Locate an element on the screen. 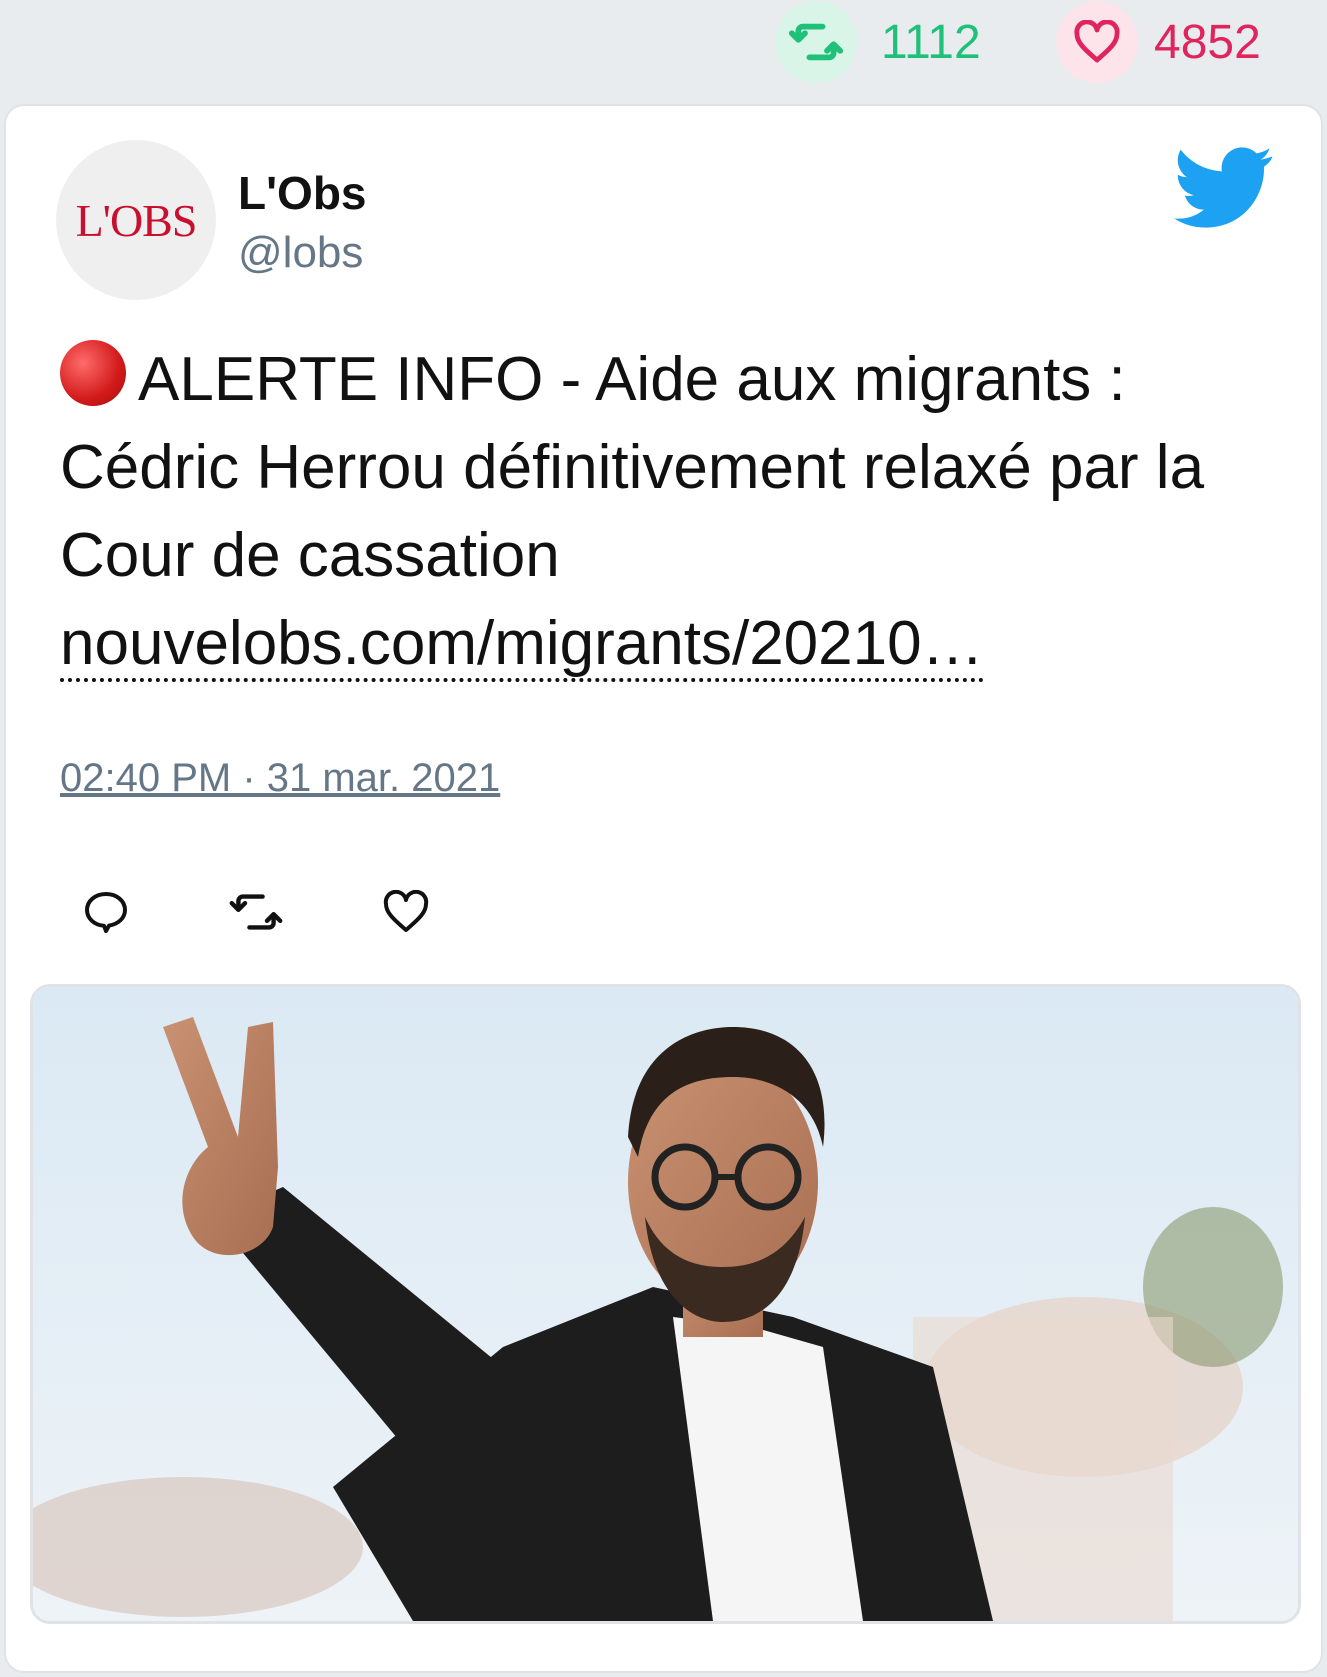 Image resolution: width=1327 pixels, height=1677 pixels. author-name: L'Obs is located at coordinates (302, 193).